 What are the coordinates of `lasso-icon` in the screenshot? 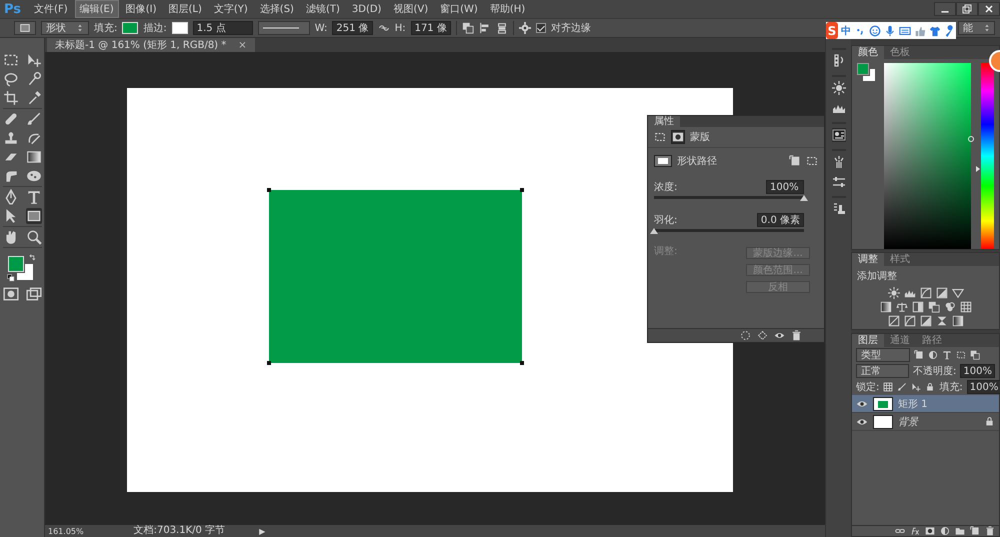 It's located at (10, 79).